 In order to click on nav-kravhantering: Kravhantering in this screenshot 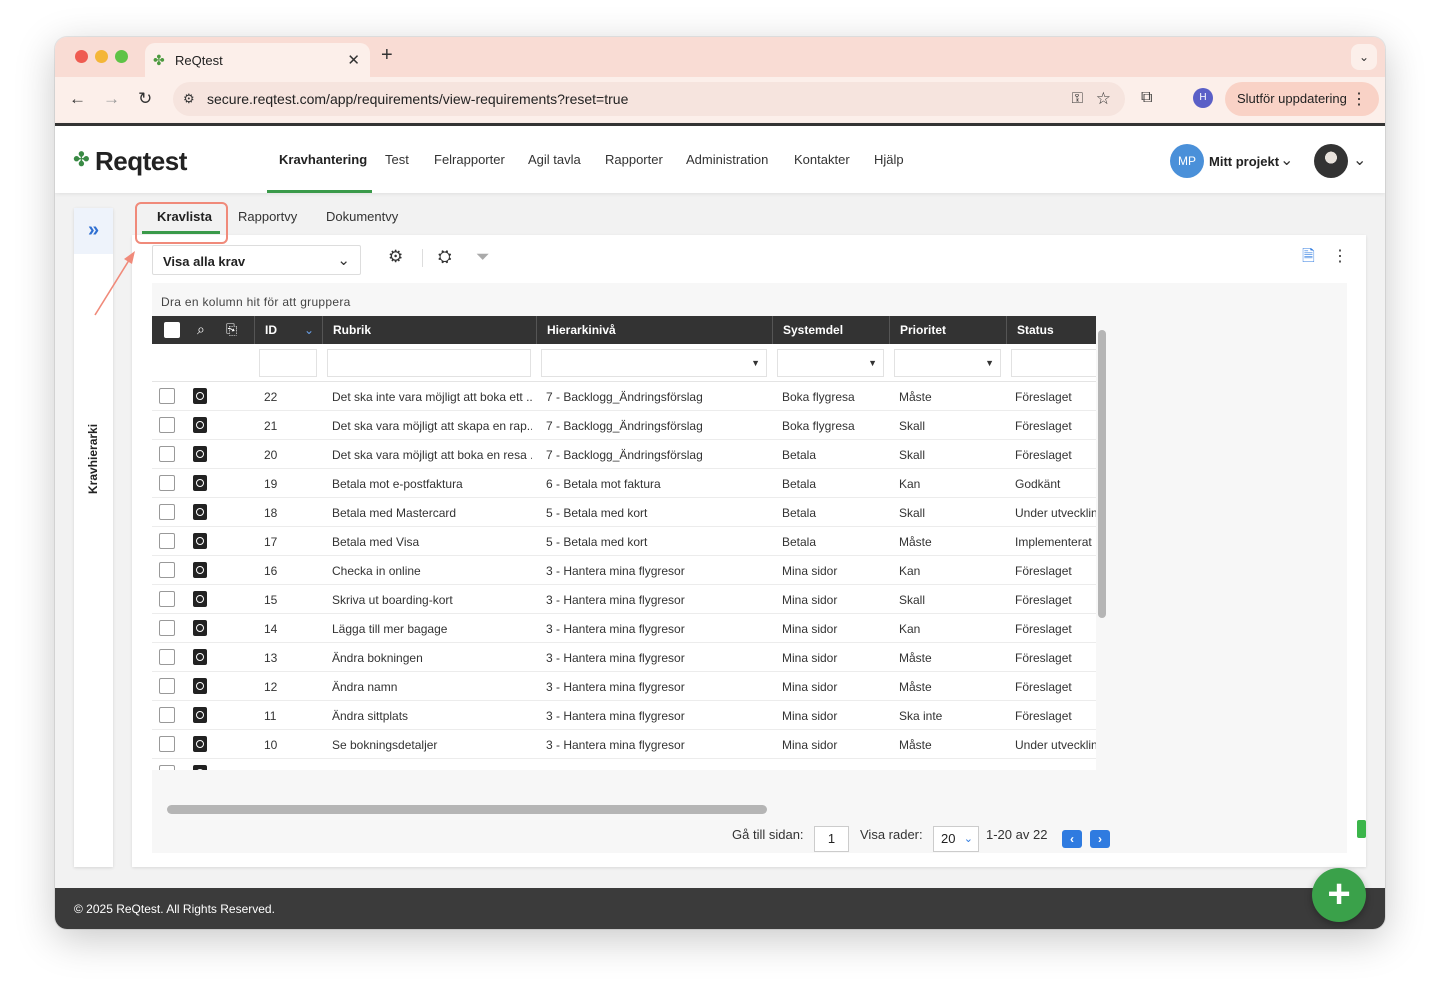, I will do `click(323, 159)`.